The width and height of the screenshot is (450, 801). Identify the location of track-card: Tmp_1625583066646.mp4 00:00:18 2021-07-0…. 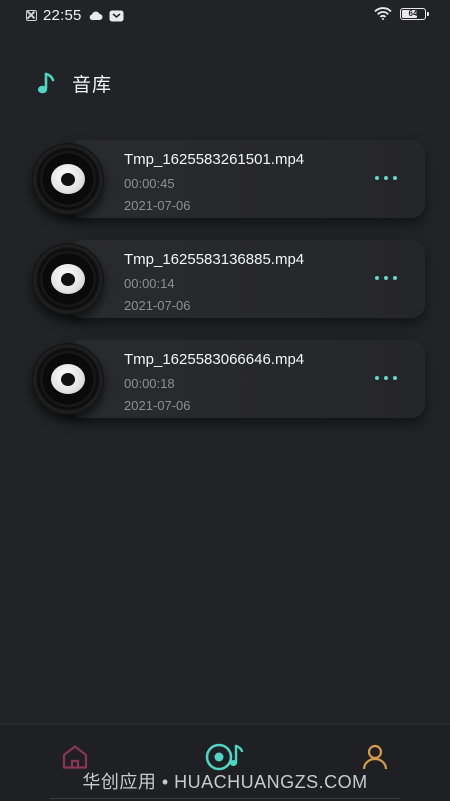
(246, 379).